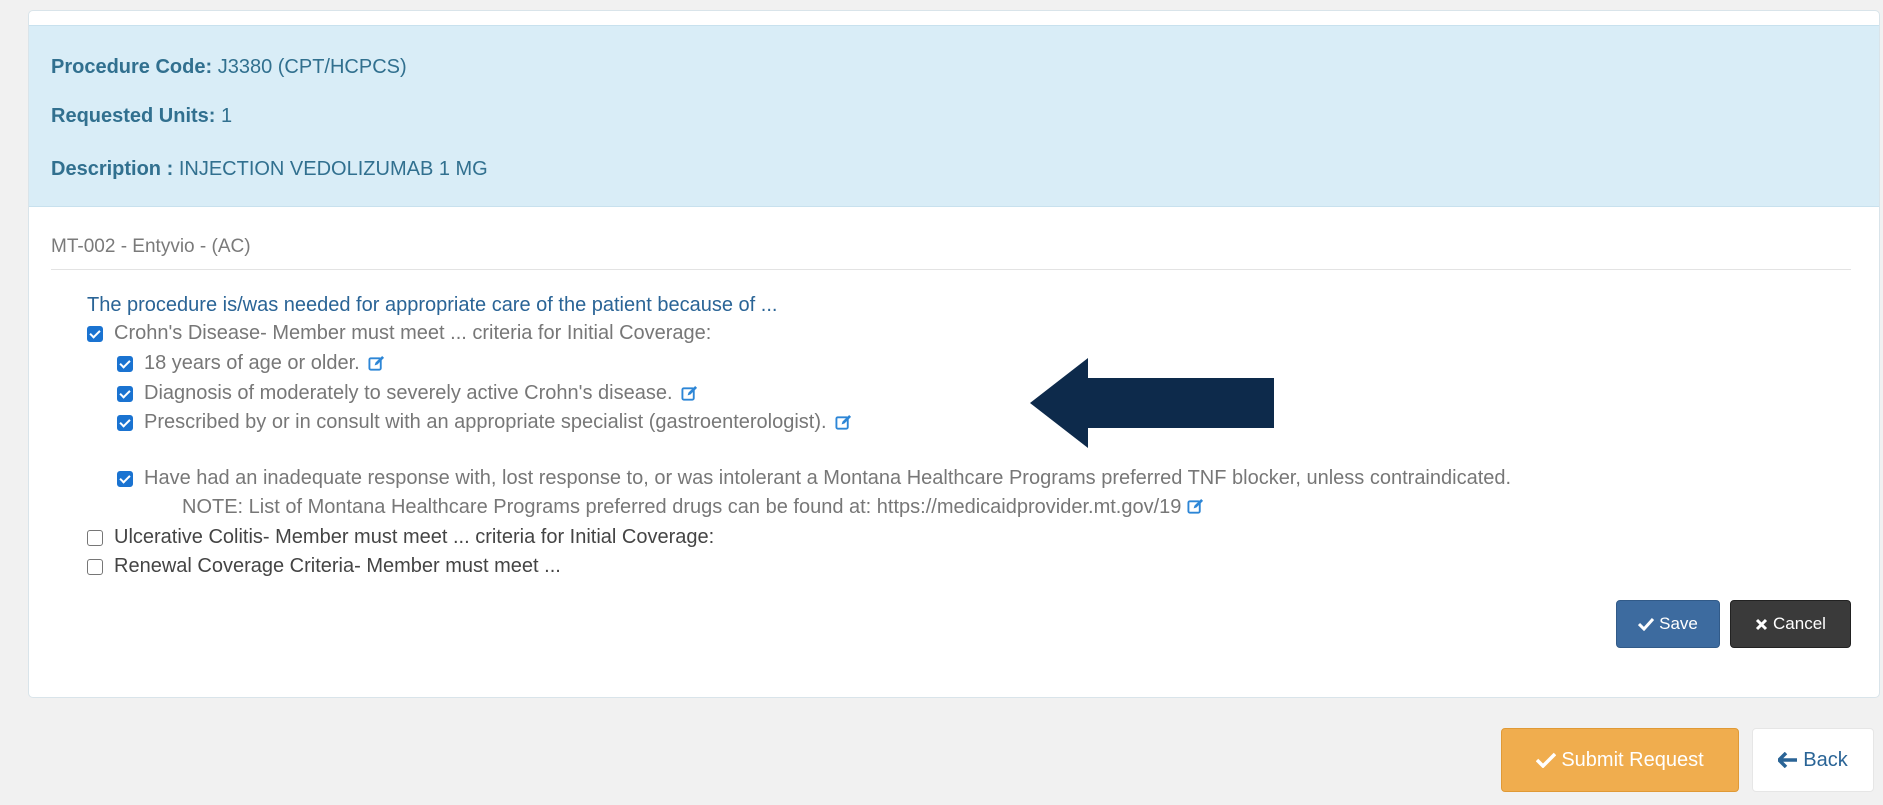 This screenshot has width=1883, height=805. I want to click on cancel-button: Cancel, so click(1790, 624).